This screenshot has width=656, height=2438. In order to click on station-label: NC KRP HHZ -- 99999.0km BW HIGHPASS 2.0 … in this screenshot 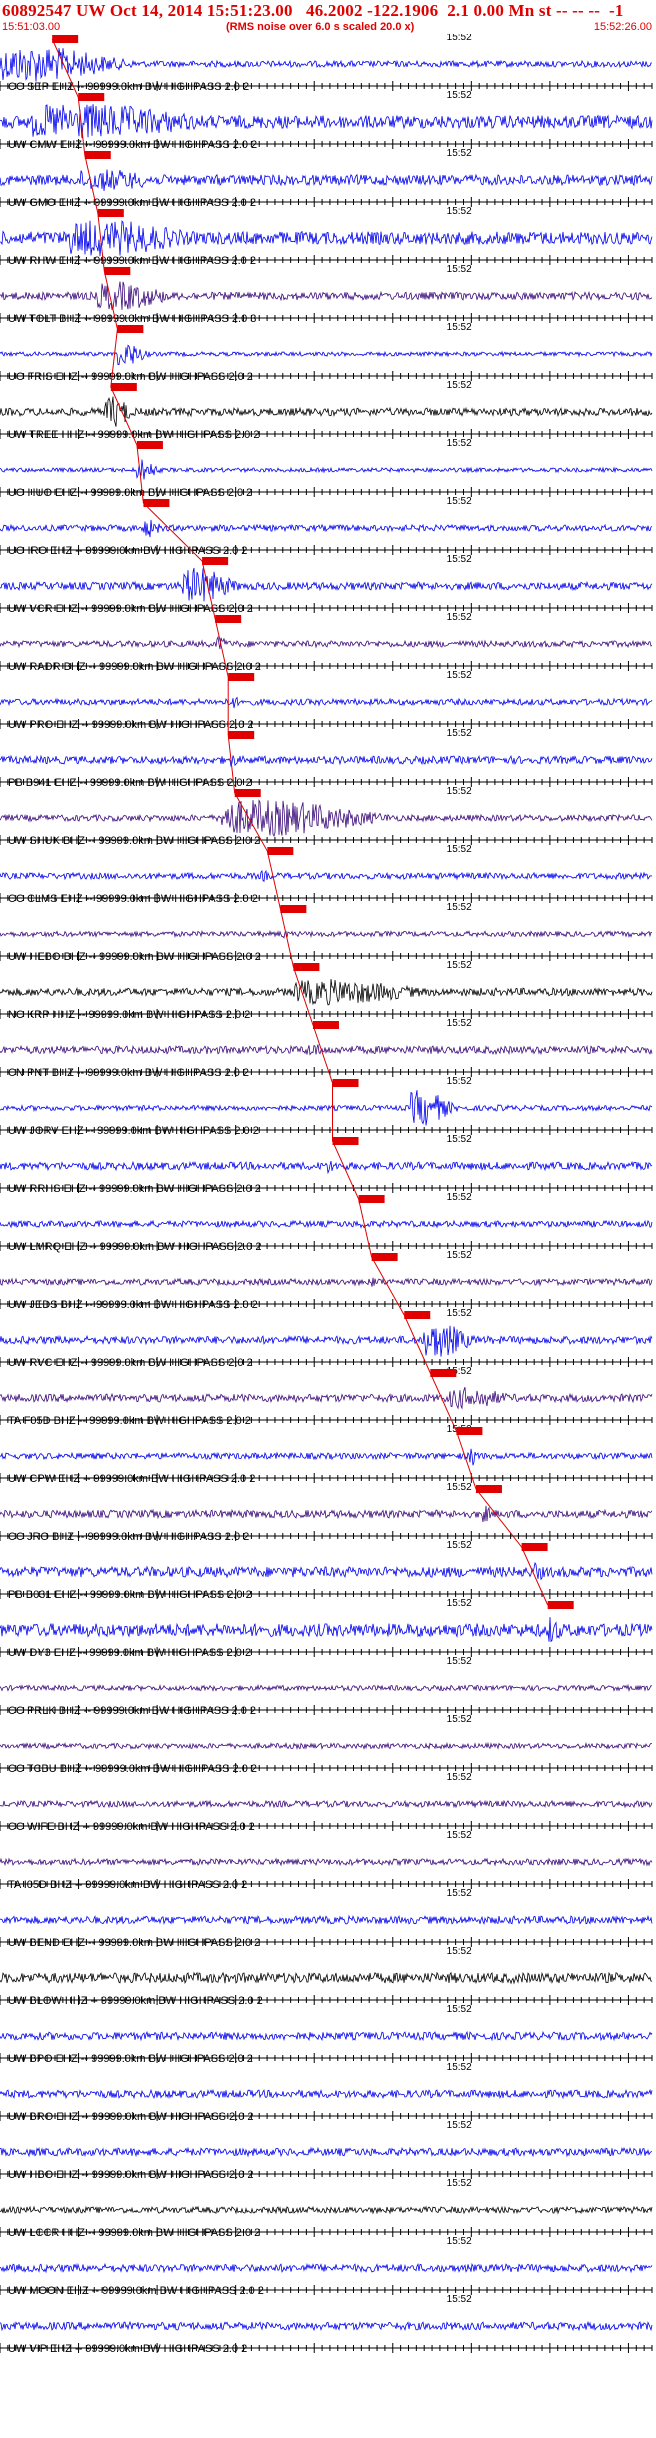, I will do `click(129, 1015)`.